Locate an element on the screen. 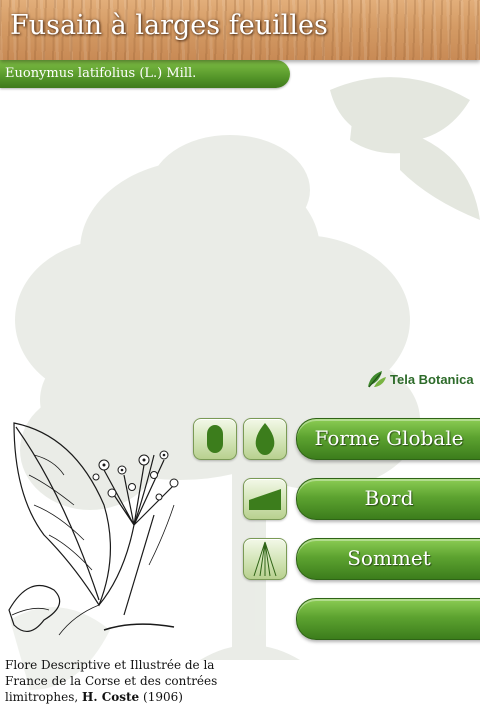  botanical-drawing is located at coordinates (93, 529).